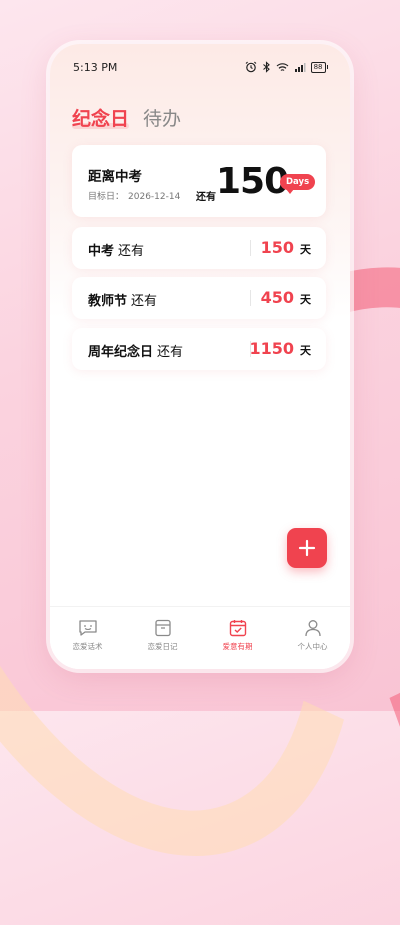  I want to click on countdown-hero-card: 距离中考 目标日： 2026-12-14 还有 150 Days, so click(199, 181).